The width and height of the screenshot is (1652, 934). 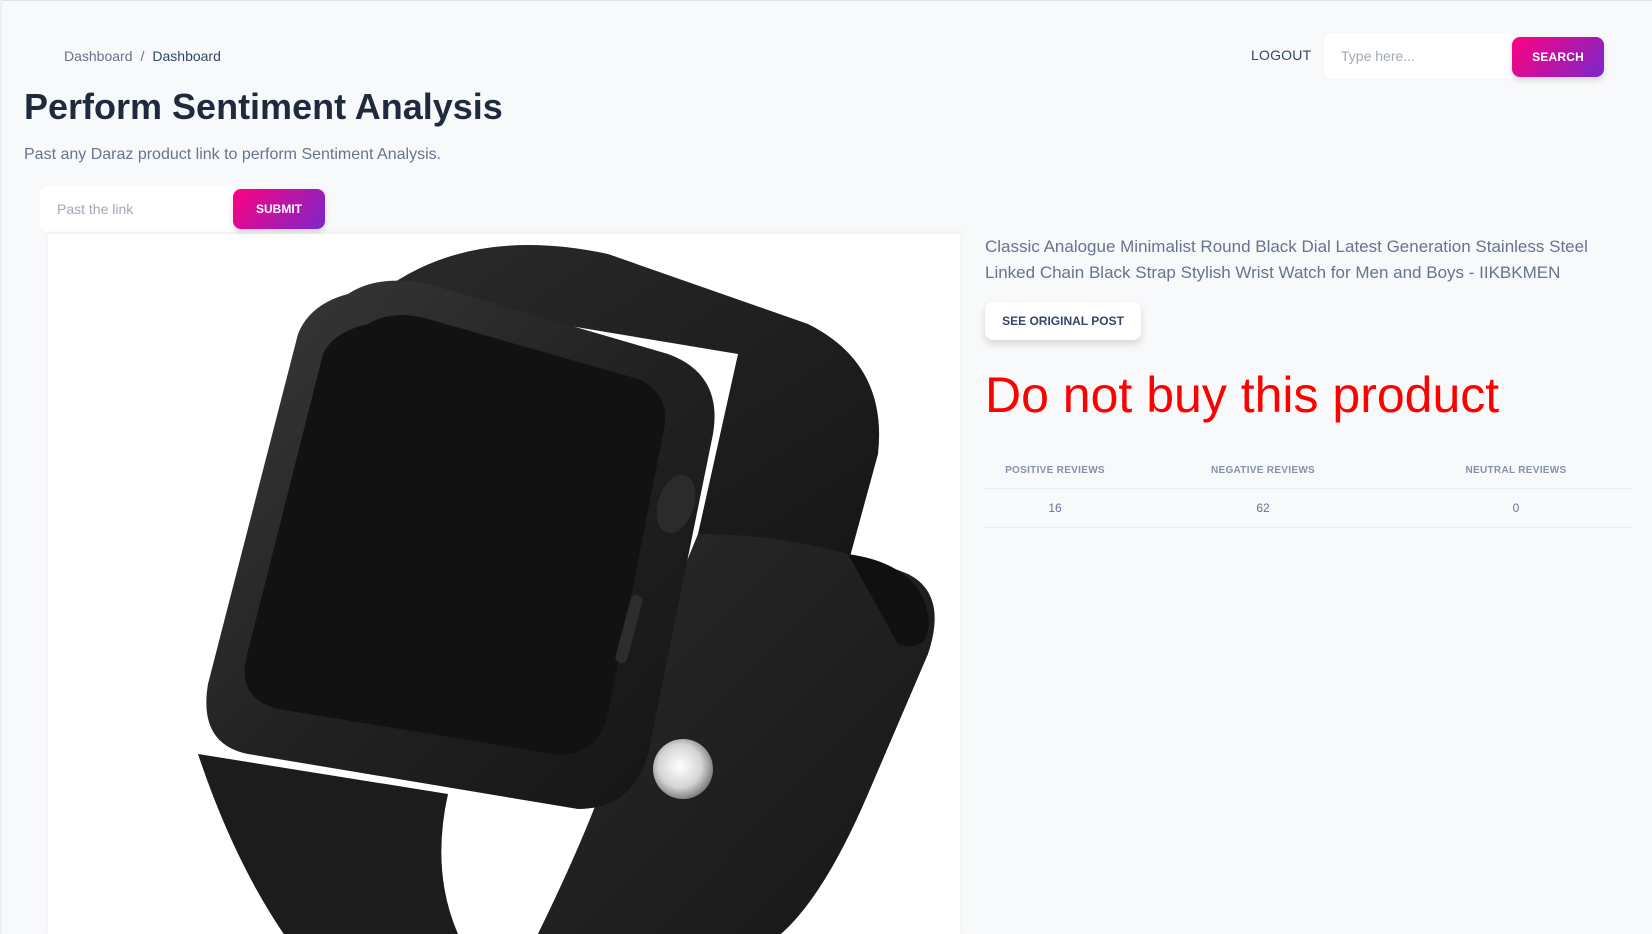 I want to click on product-link-input, so click(x=138, y=209).